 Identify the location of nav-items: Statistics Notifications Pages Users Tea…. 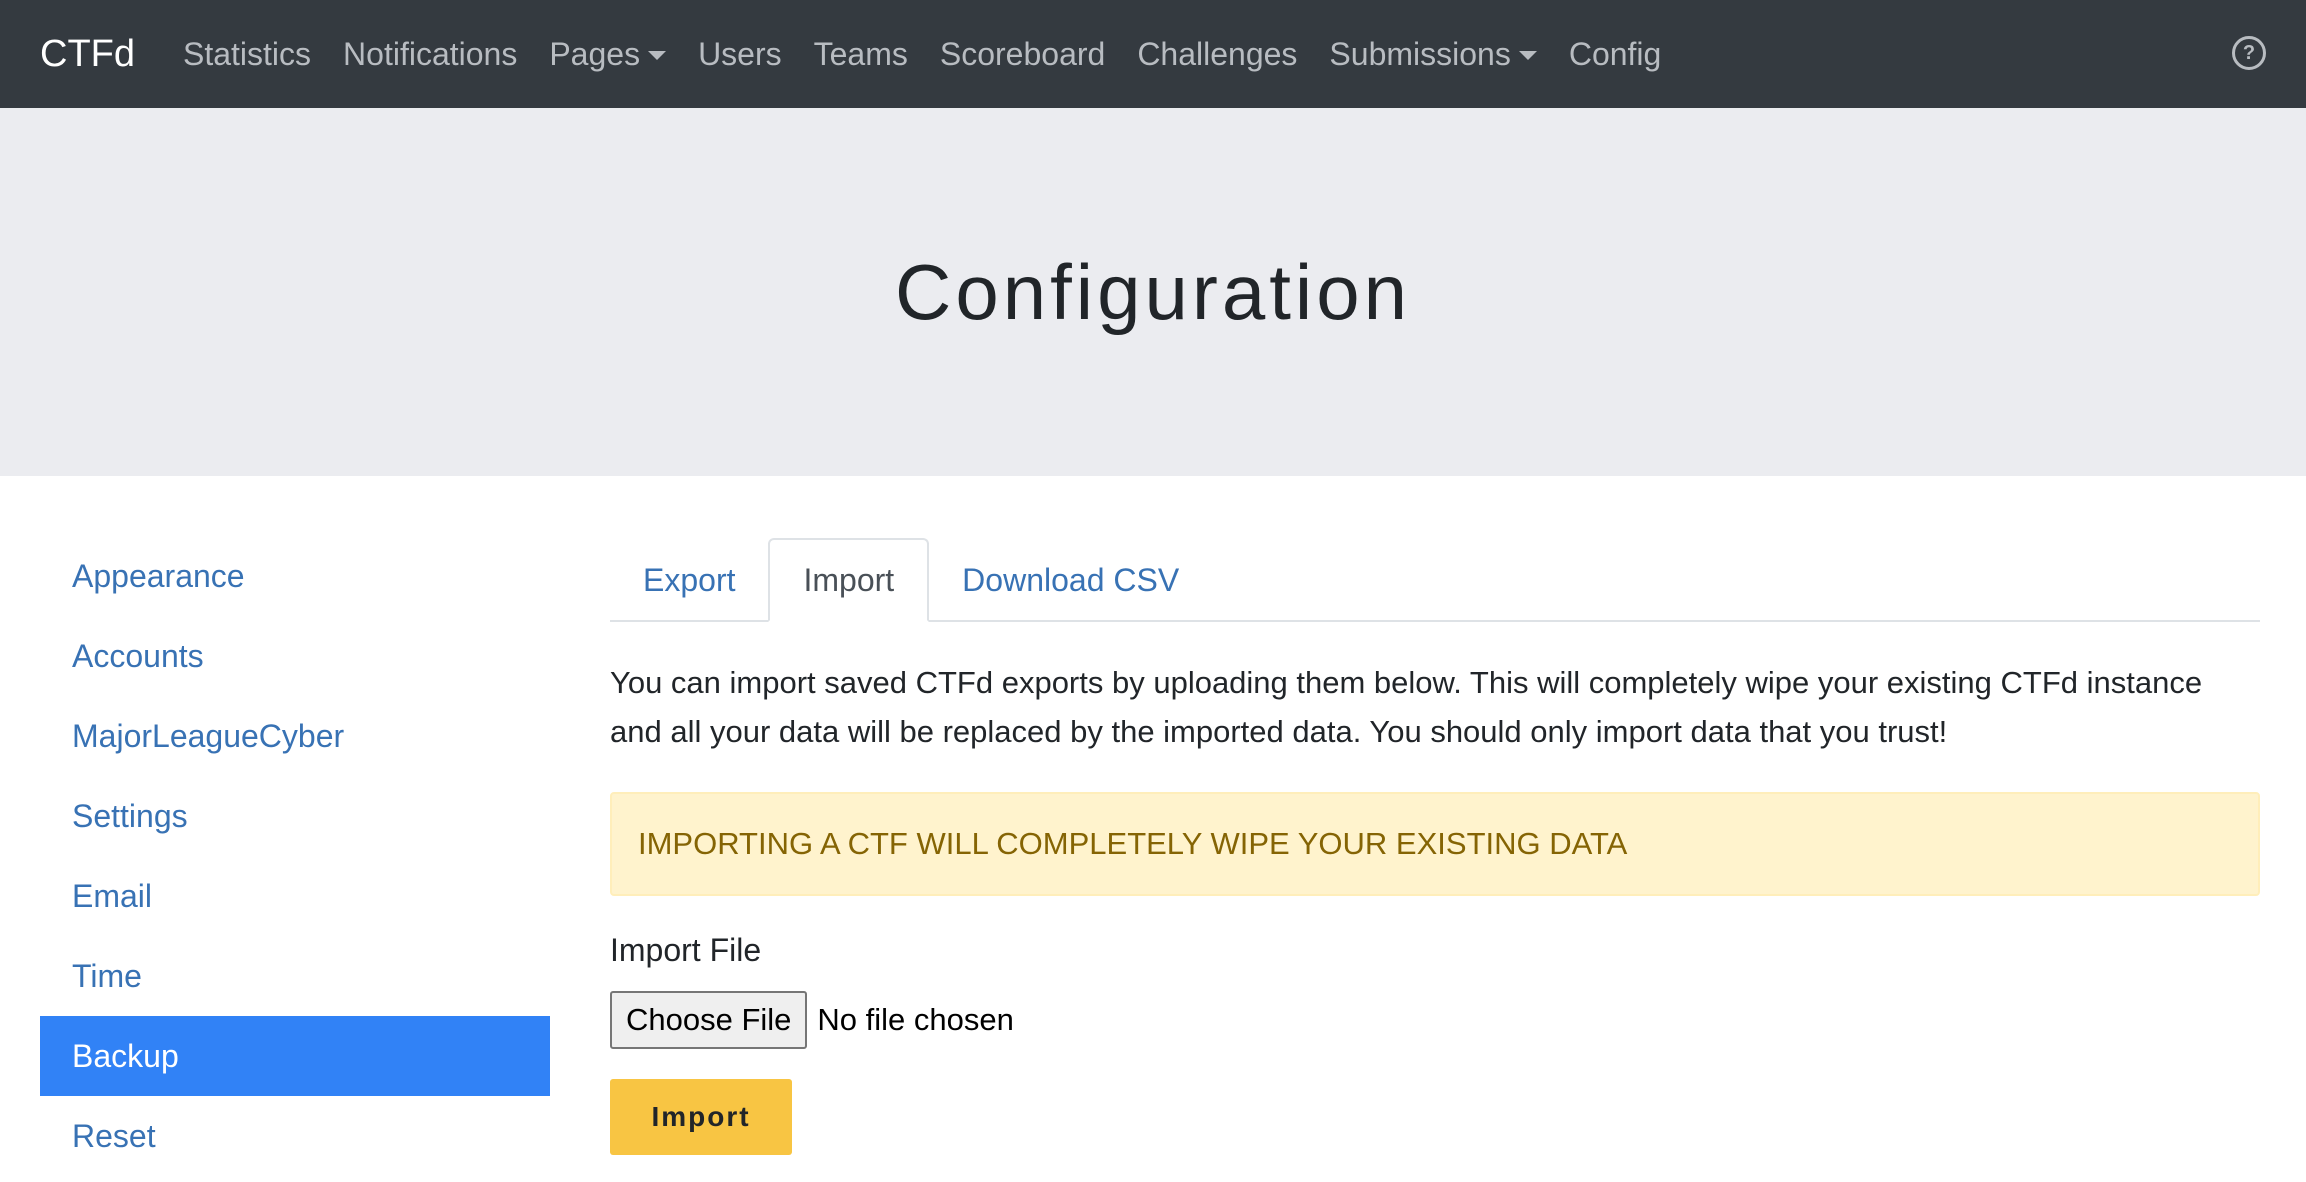
(938, 54).